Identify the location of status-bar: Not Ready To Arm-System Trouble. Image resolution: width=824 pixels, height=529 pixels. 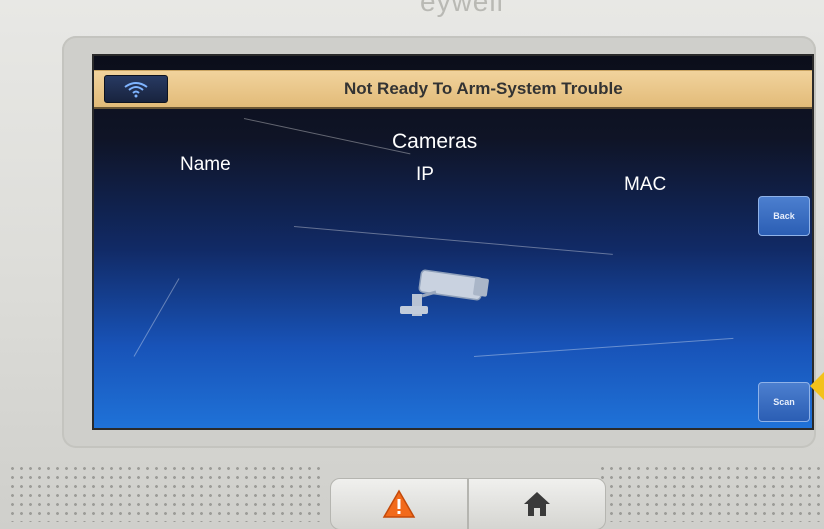
(453, 89).